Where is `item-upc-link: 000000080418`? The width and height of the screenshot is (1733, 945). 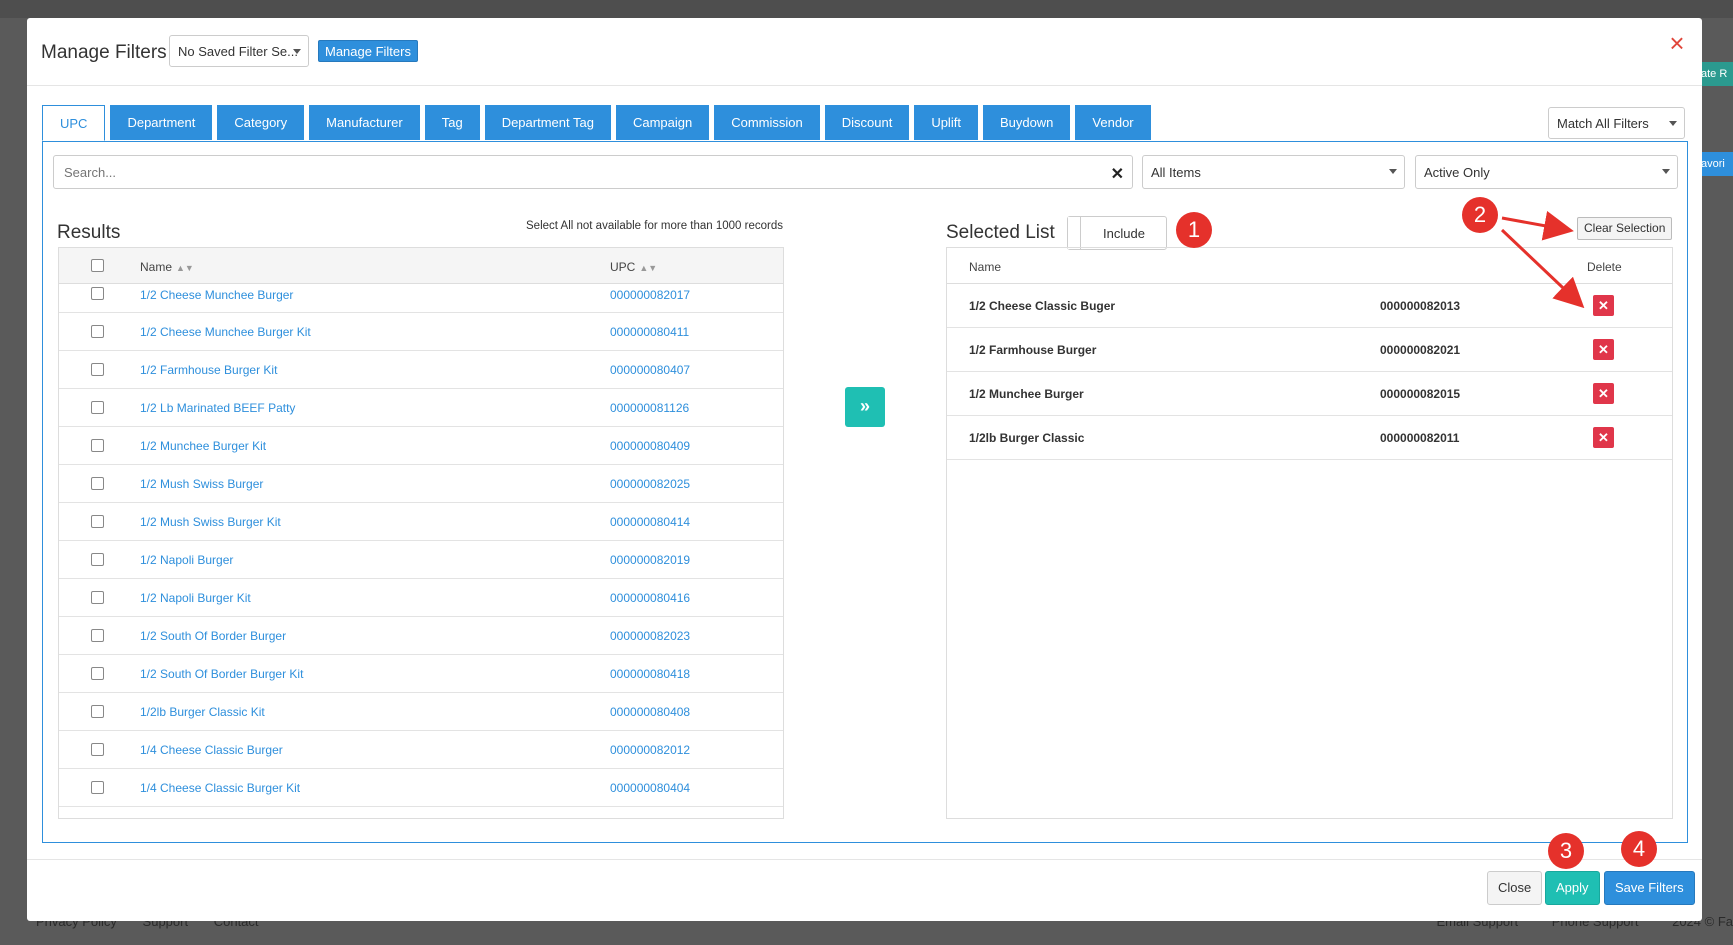 item-upc-link: 000000080418 is located at coordinates (650, 674).